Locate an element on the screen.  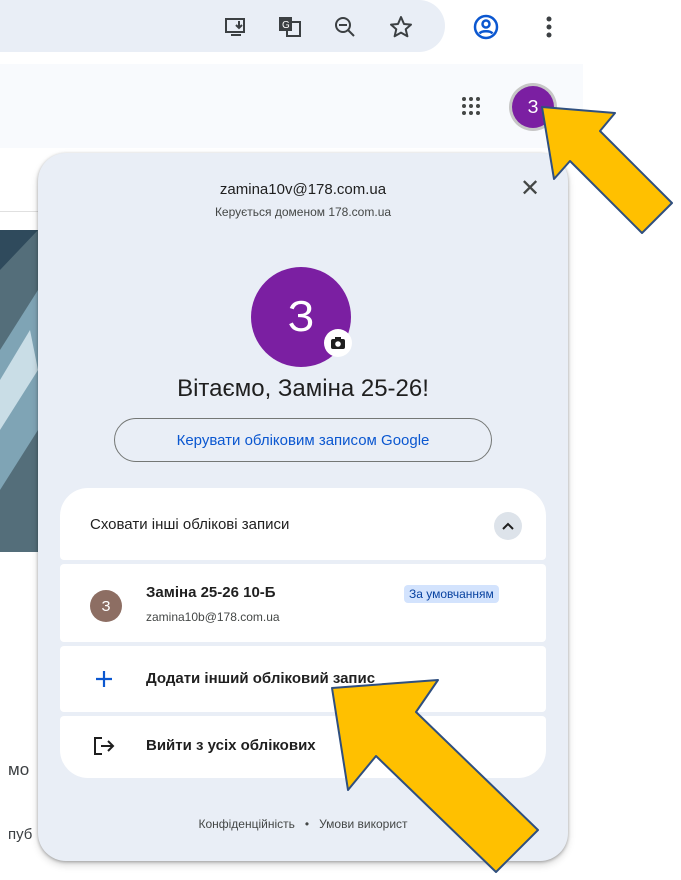
camera-icon is located at coordinates (338, 343).